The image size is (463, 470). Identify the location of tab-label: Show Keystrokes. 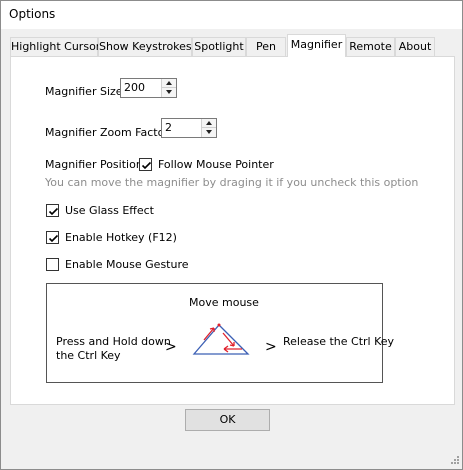
(145, 46).